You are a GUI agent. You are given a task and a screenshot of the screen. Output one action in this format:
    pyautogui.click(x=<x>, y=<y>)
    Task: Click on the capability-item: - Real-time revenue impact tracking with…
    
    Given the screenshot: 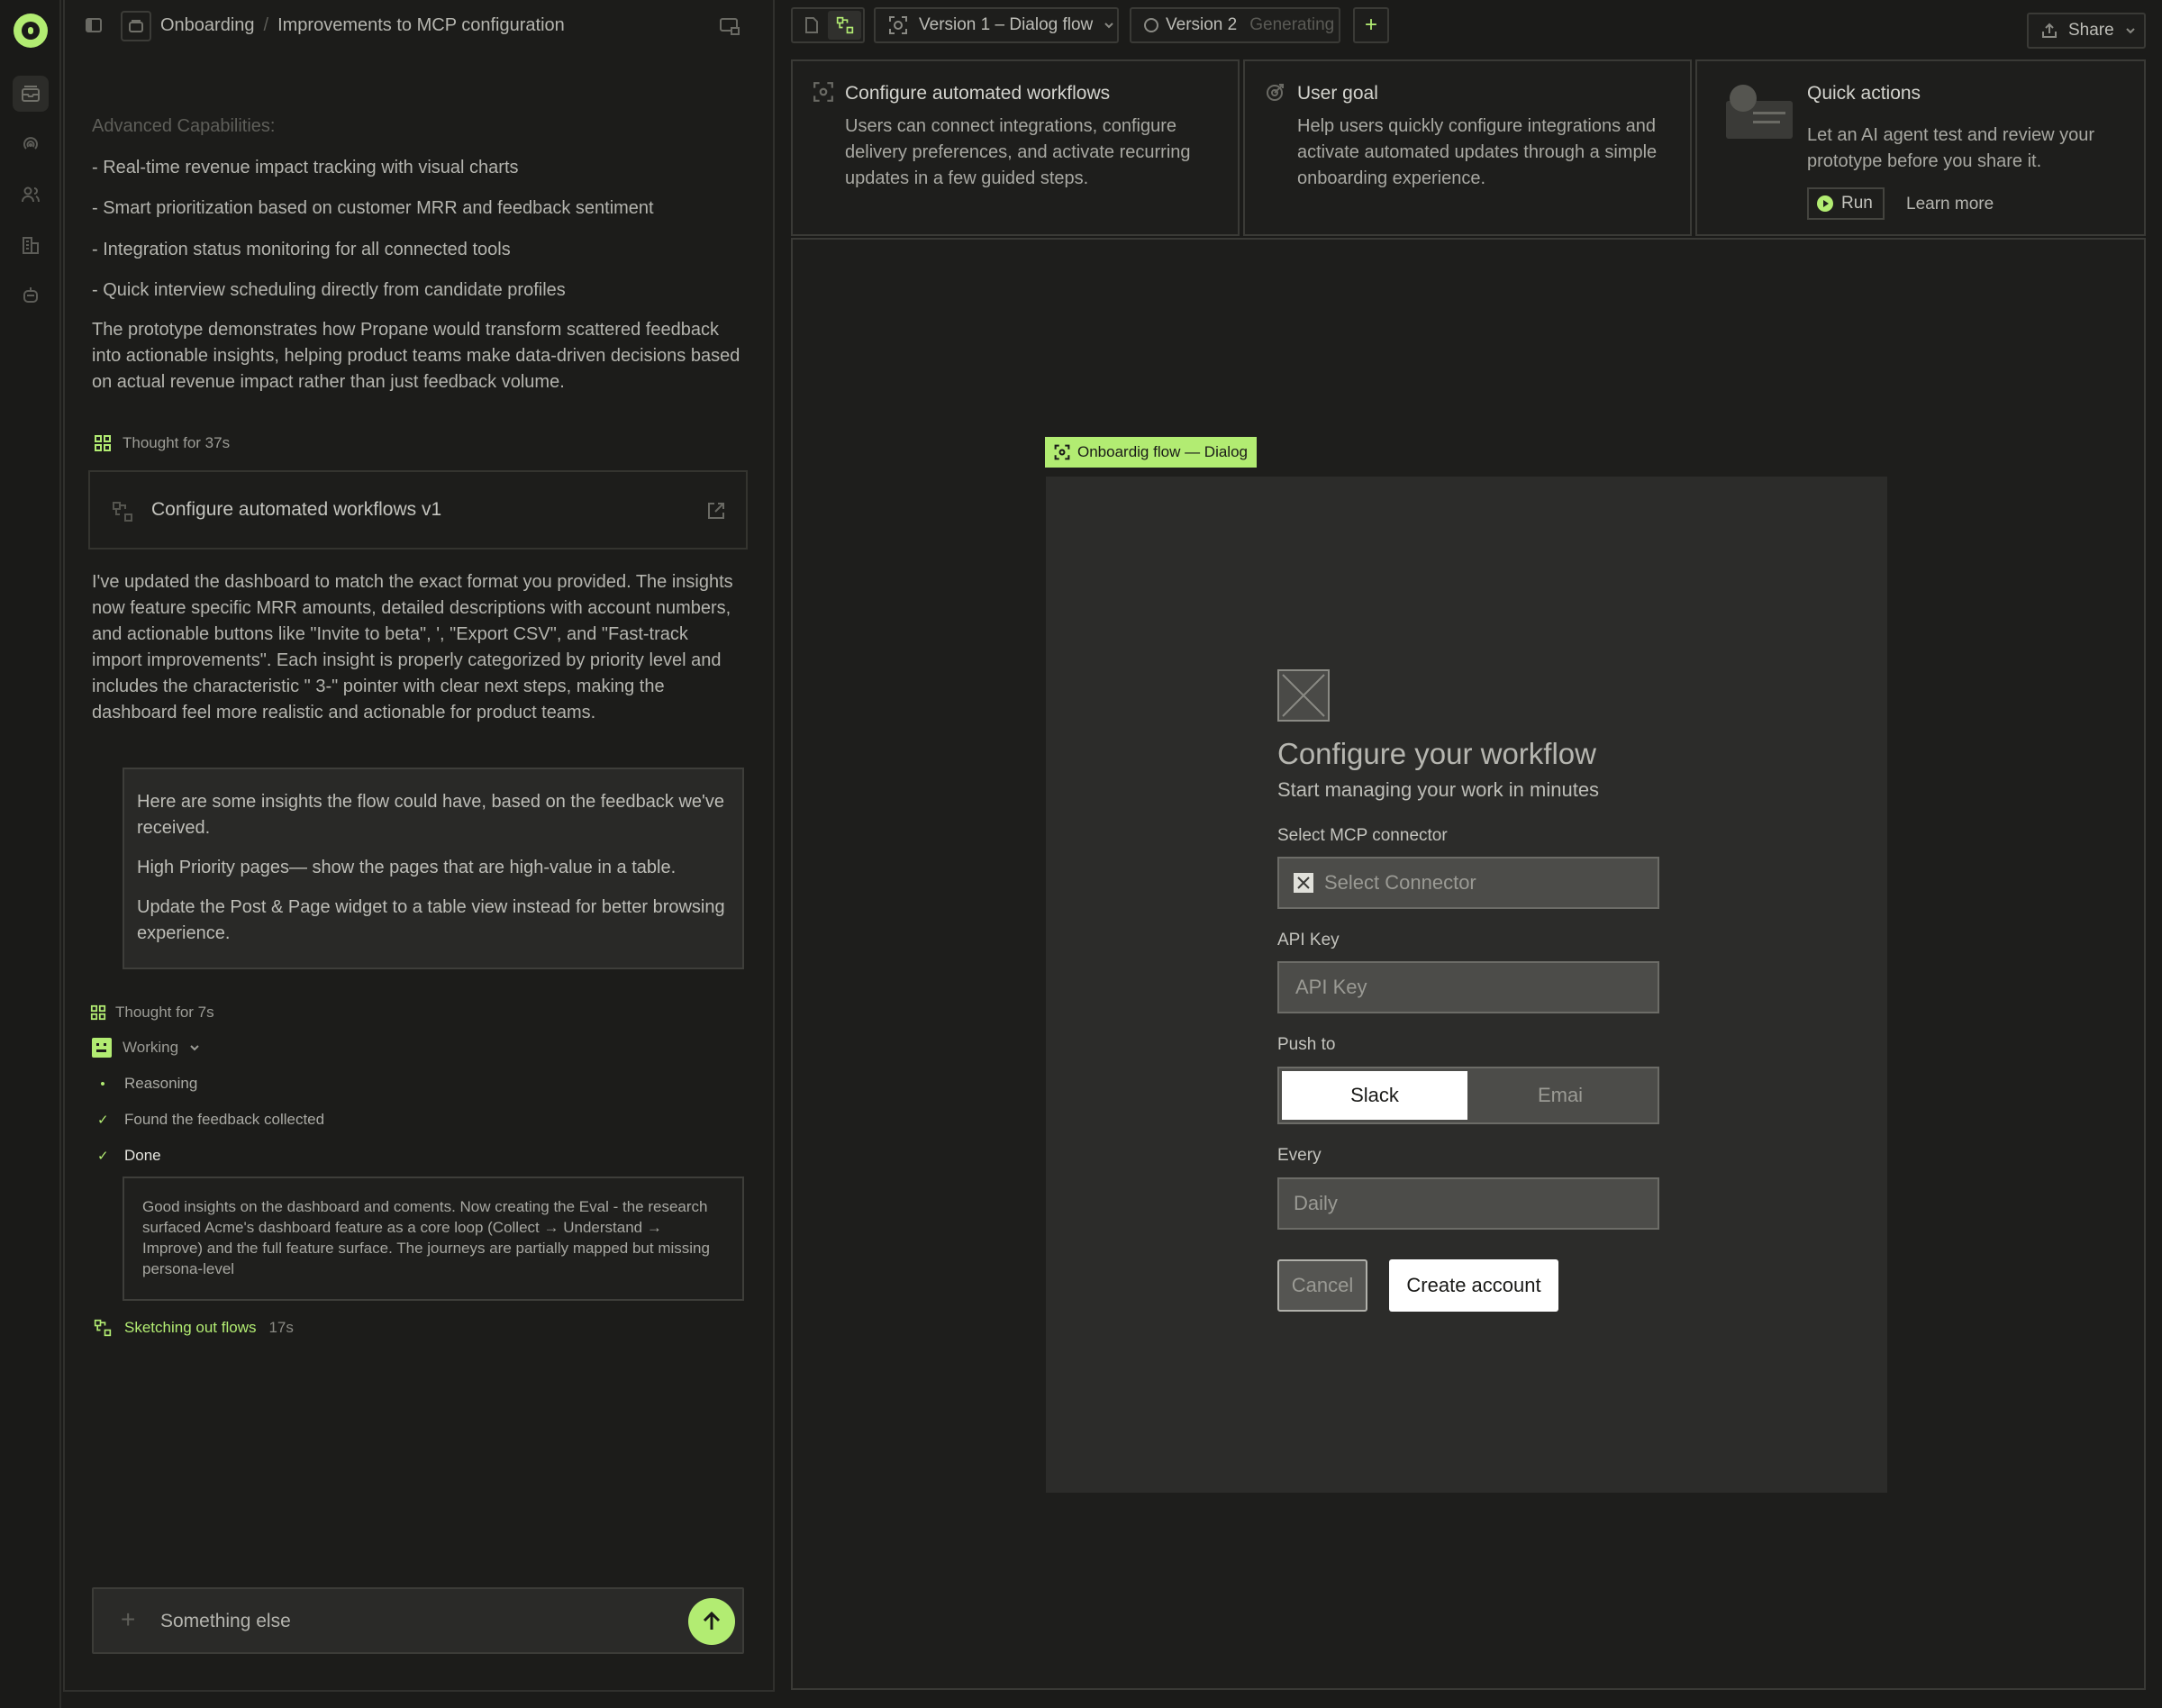 What is the action you would take?
    pyautogui.click(x=305, y=167)
    